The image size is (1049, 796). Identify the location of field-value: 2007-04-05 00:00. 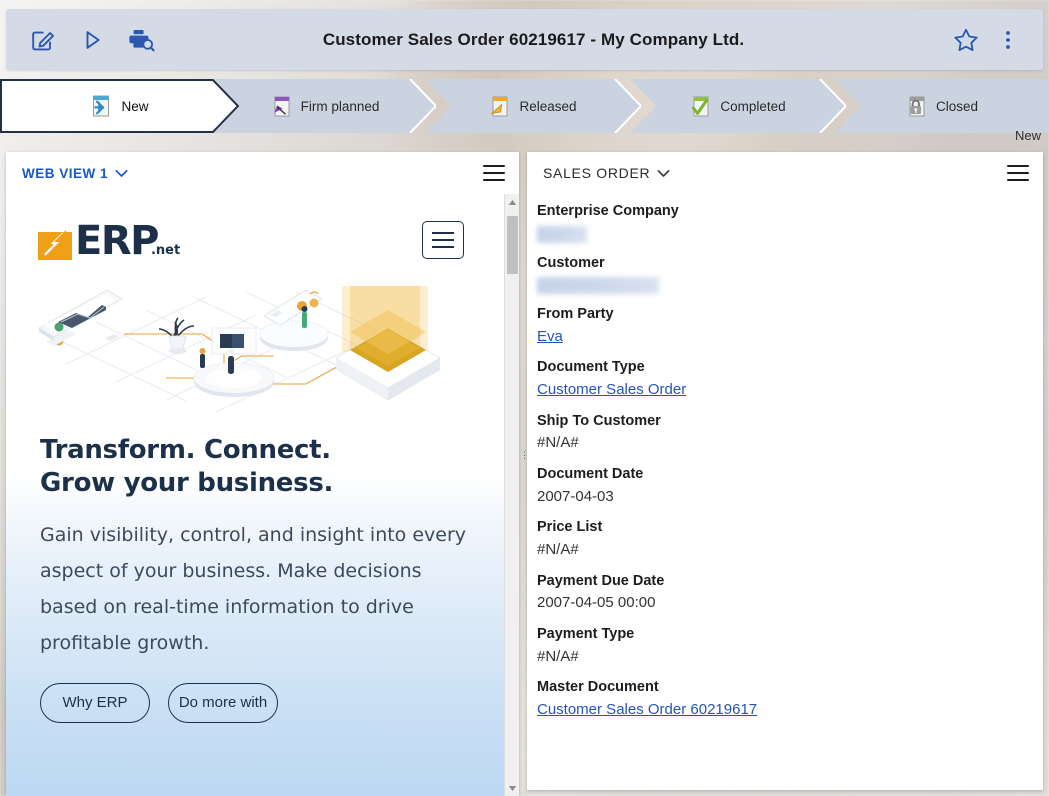
(596, 603).